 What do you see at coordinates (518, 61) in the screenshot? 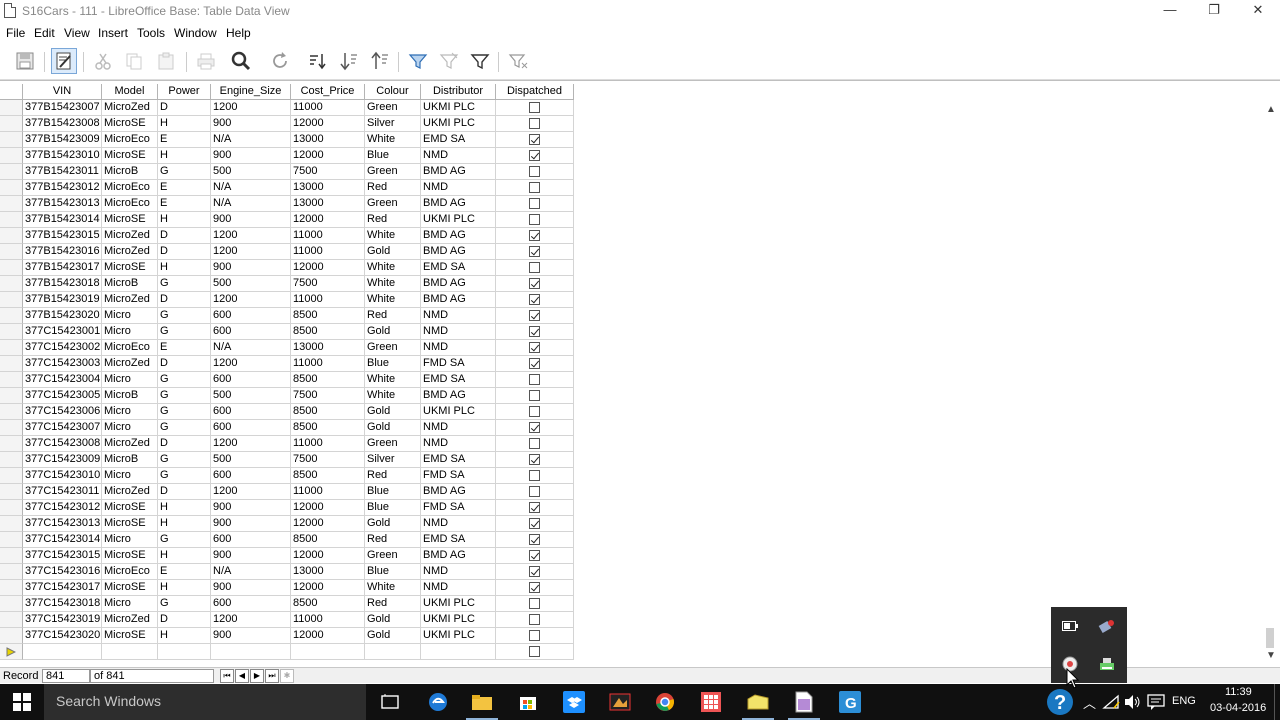
I see `remove-filter-icon` at bounding box center [518, 61].